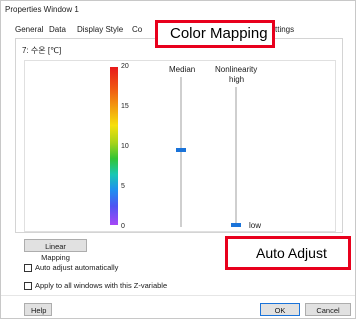 This screenshot has height=319, width=356. I want to click on colorbar-tick-15: 15, so click(125, 106).